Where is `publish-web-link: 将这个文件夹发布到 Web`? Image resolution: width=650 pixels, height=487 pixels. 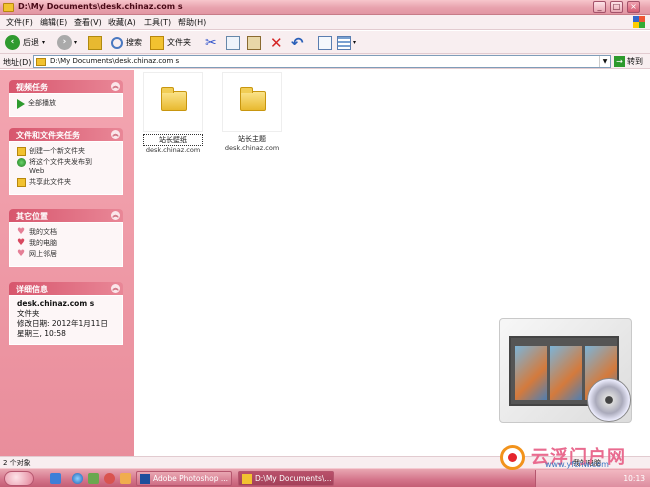 publish-web-link: 将这个文件夹发布到 Web is located at coordinates (67, 167).